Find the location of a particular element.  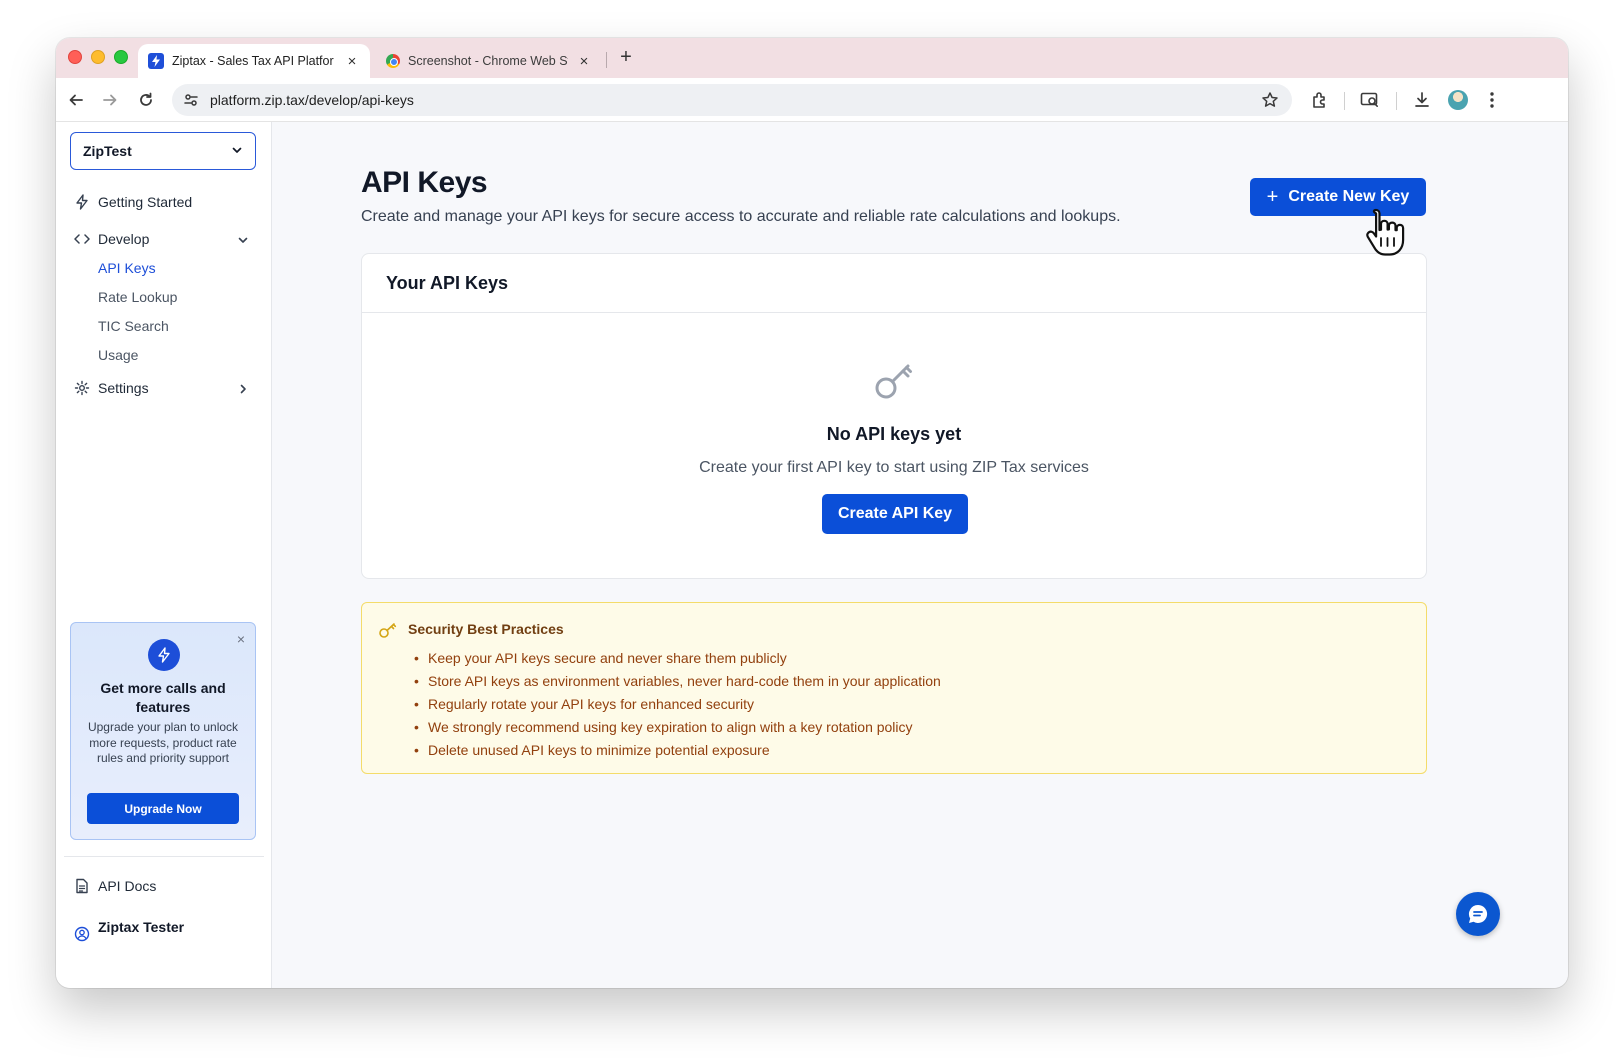

browser-menu-icon is located at coordinates (1492, 100).